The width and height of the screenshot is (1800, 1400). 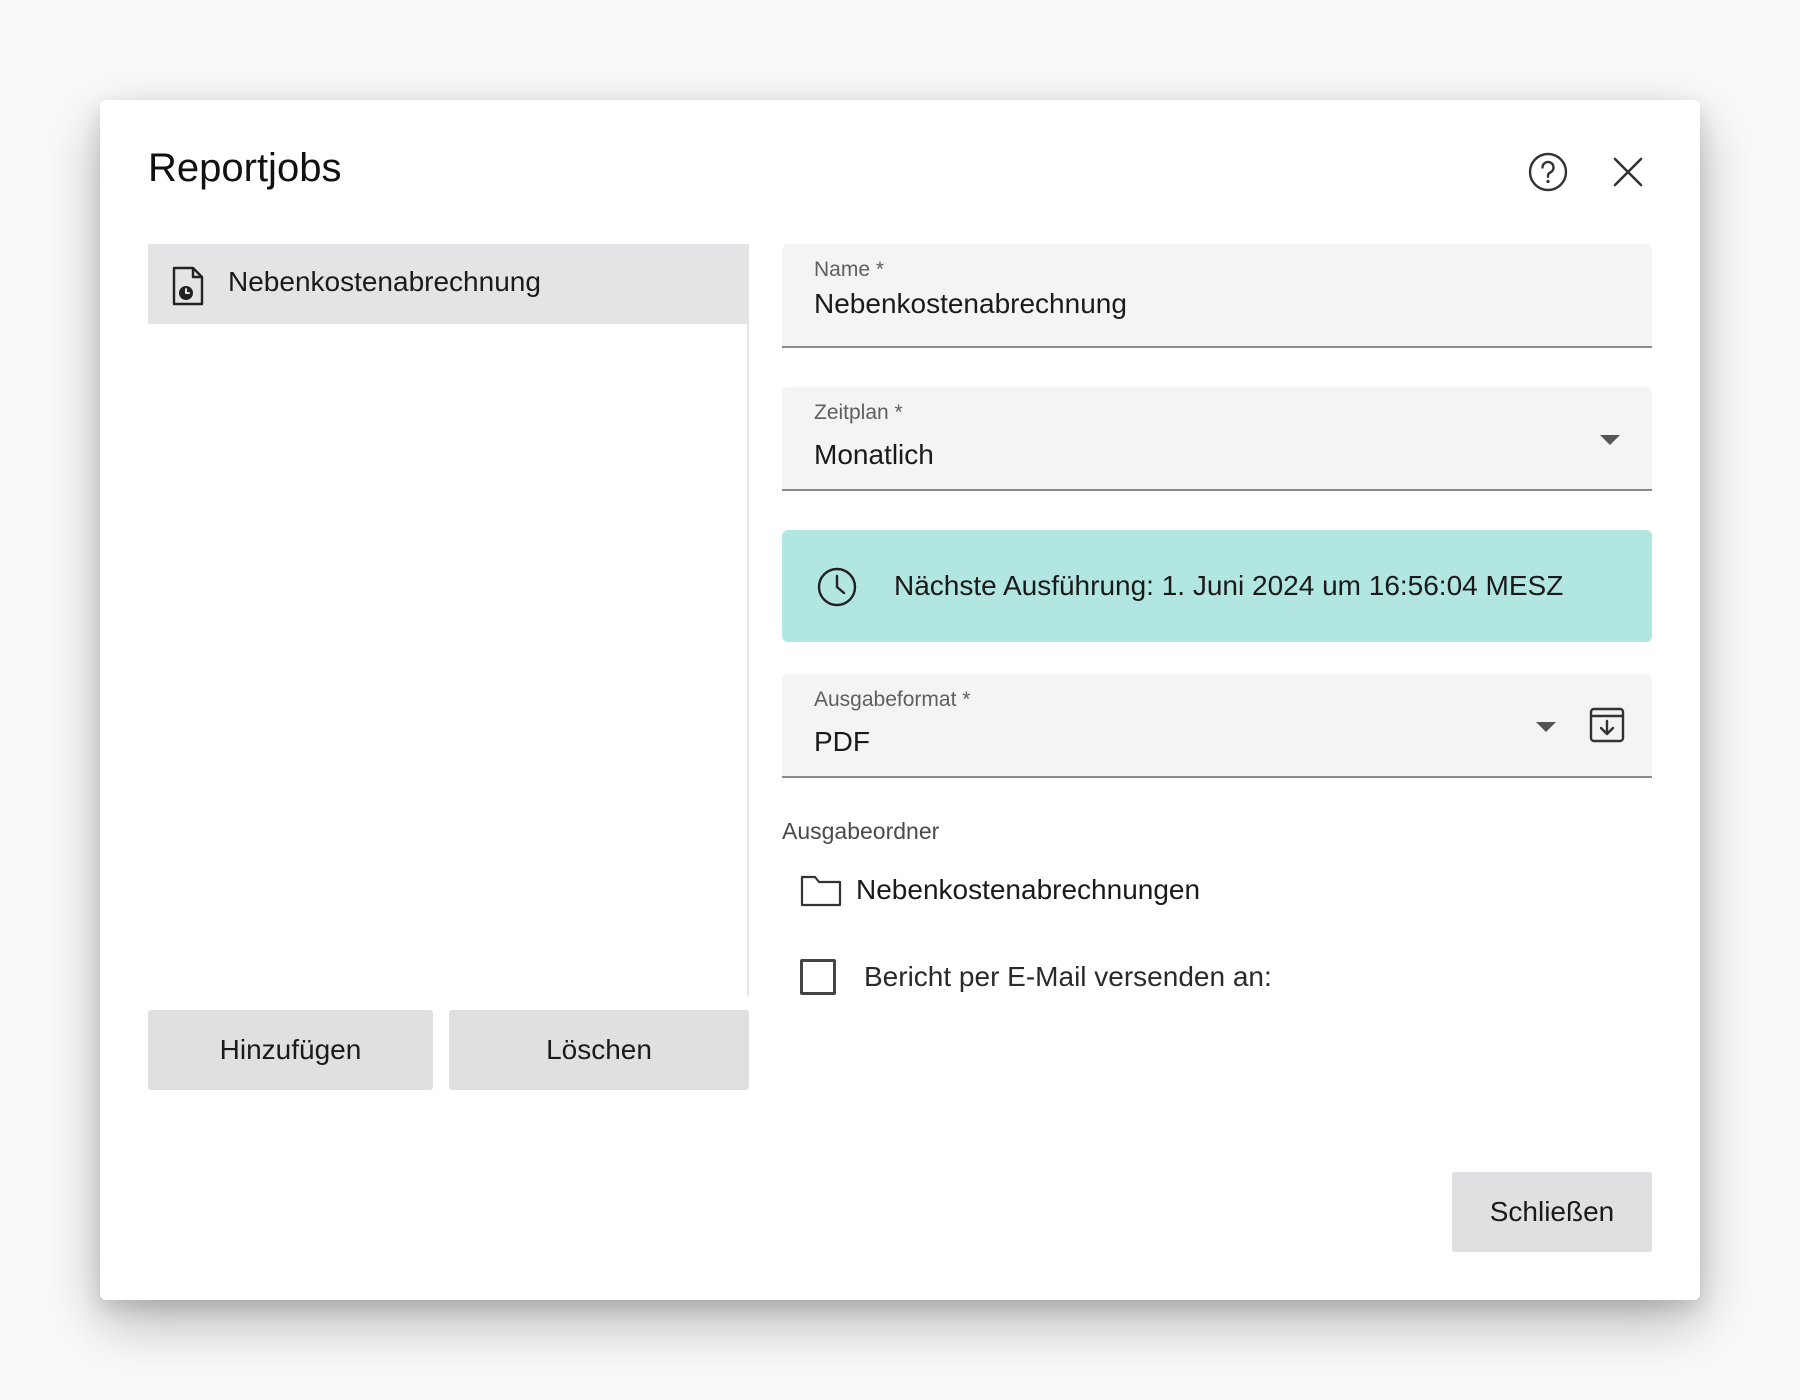 What do you see at coordinates (892, 699) in the screenshot?
I see `output-format-label: Ausgabeformat *` at bounding box center [892, 699].